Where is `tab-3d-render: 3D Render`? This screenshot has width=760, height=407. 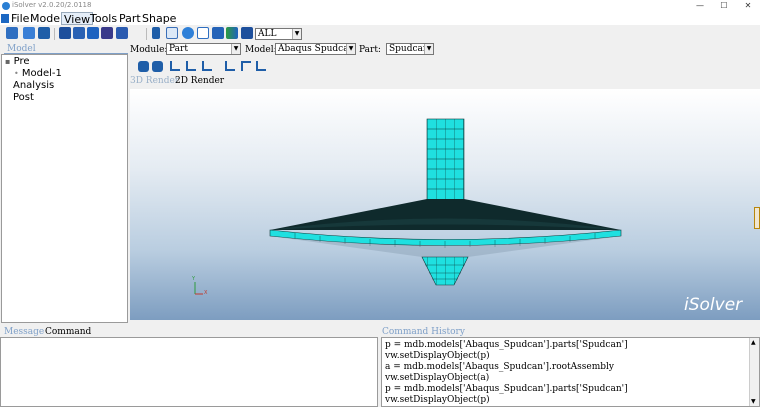
tab-3d-render: 3D Render is located at coordinates (154, 81).